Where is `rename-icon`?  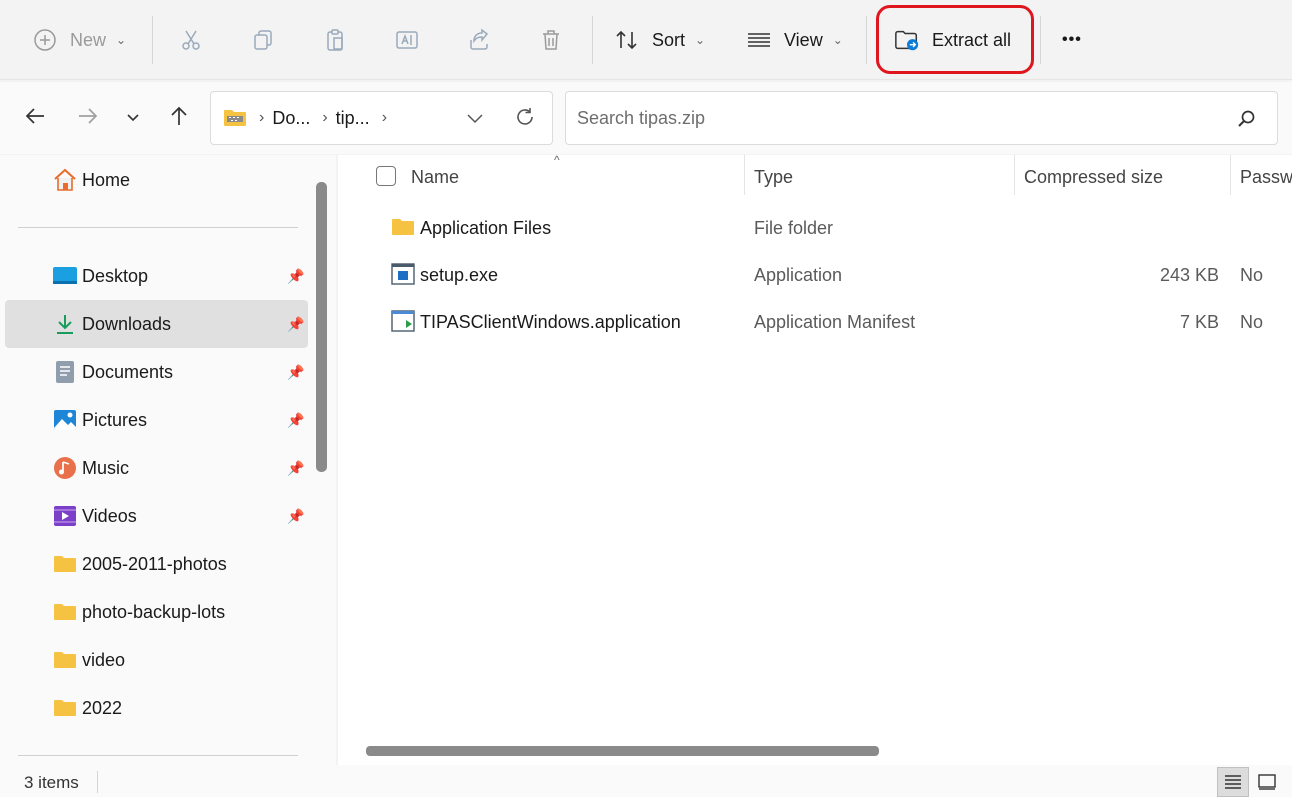
rename-icon is located at coordinates (407, 40).